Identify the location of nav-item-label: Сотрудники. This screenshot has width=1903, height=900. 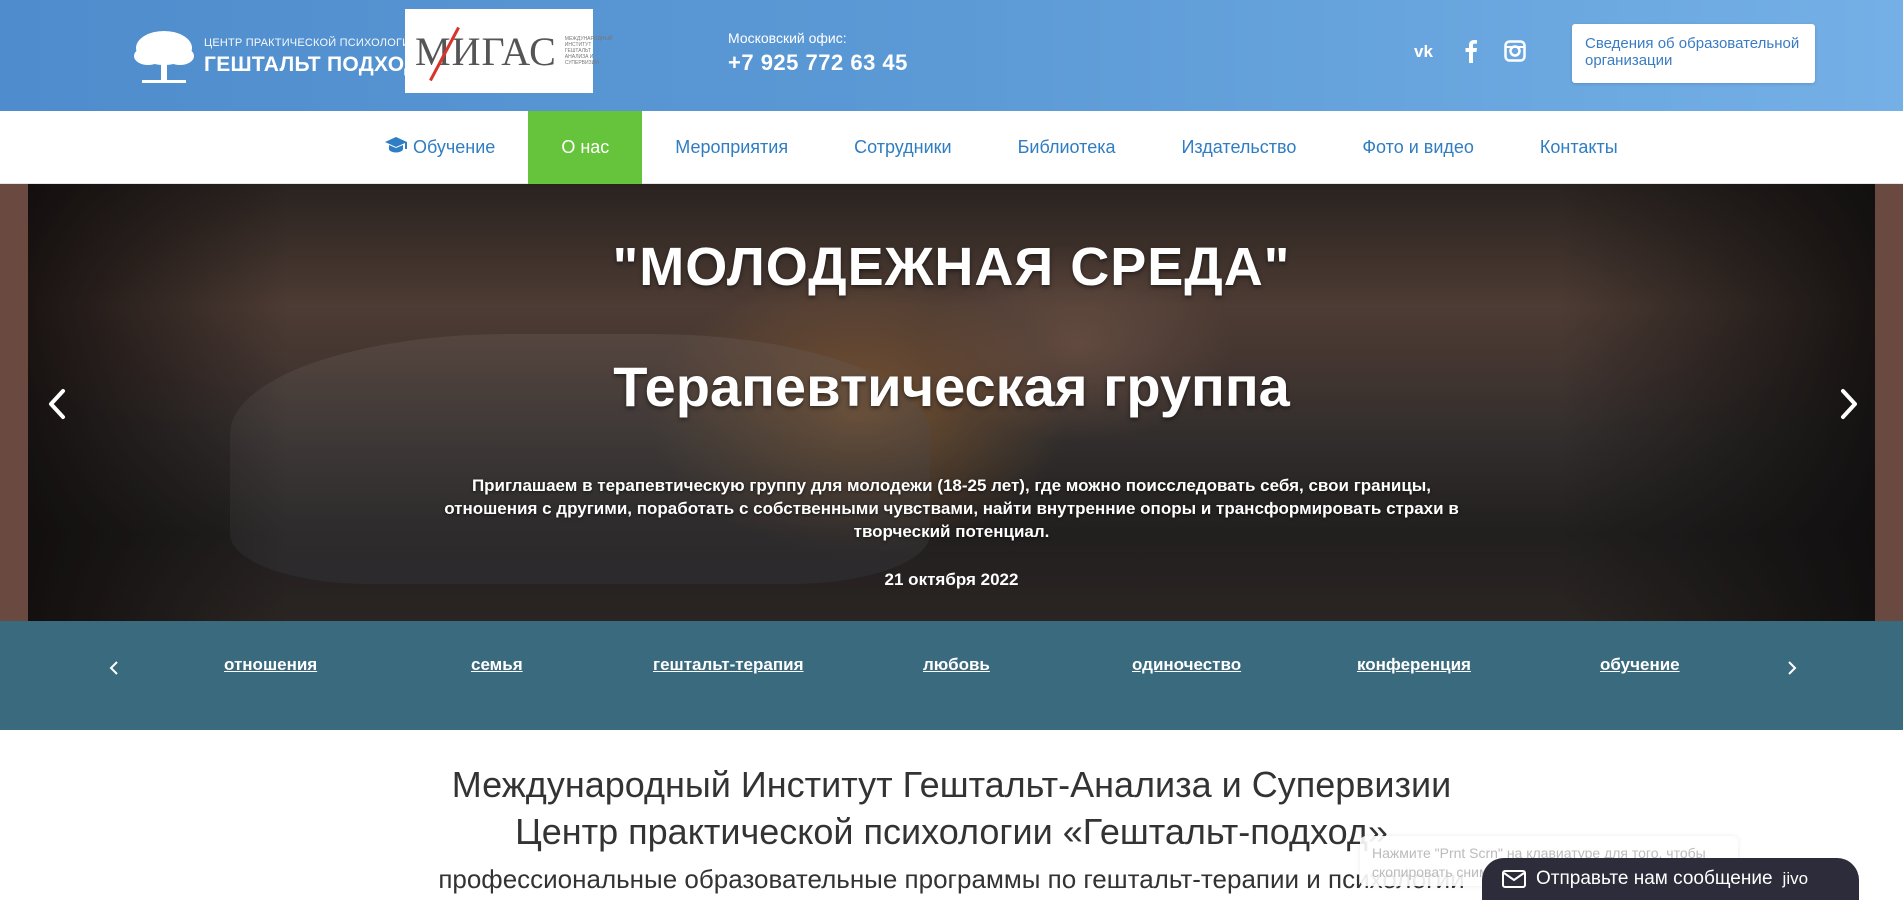
(903, 147).